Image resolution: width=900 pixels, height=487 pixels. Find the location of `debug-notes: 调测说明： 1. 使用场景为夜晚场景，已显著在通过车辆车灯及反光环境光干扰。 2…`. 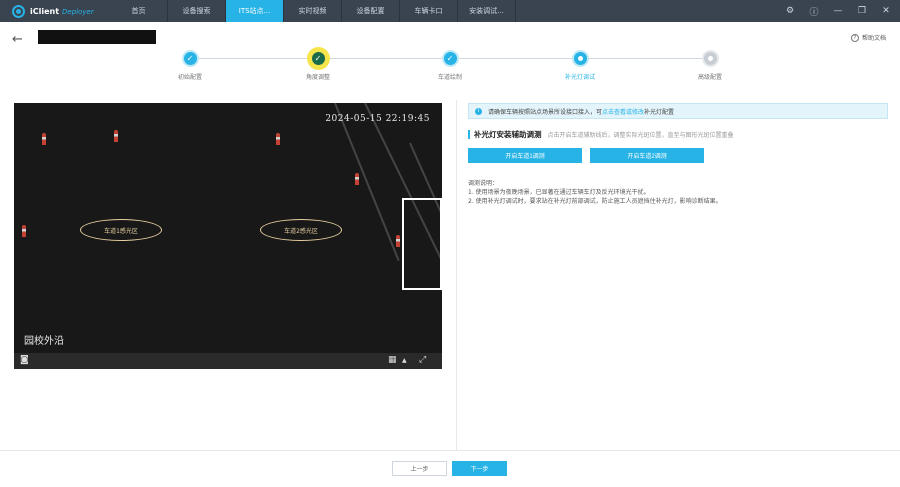

debug-notes: 调测说明： 1. 使用场景为夜晚场景，已显著在通过车辆车灯及反光环境光干扰。 2… is located at coordinates (678, 192).